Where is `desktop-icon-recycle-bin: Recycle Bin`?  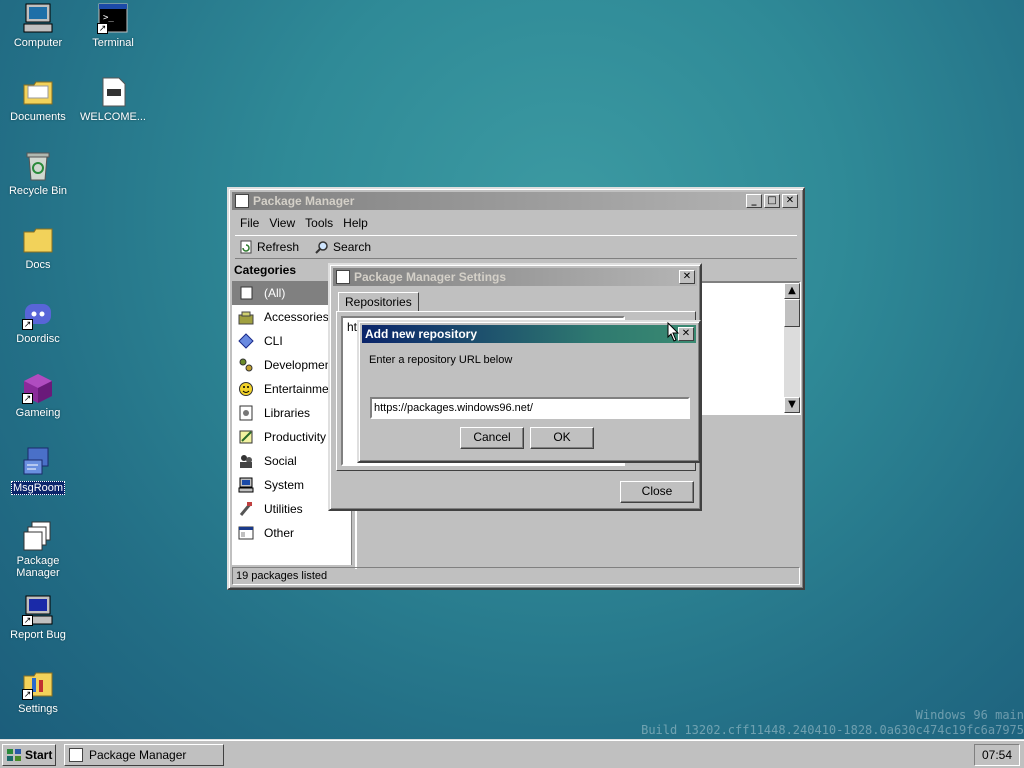
desktop-icon-recycle-bin: Recycle Bin is located at coordinates (38, 173).